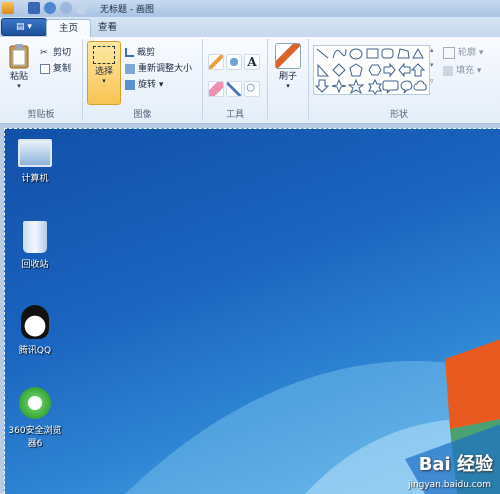 The height and width of the screenshot is (494, 500). I want to click on color-picker-icon, so click(234, 89).